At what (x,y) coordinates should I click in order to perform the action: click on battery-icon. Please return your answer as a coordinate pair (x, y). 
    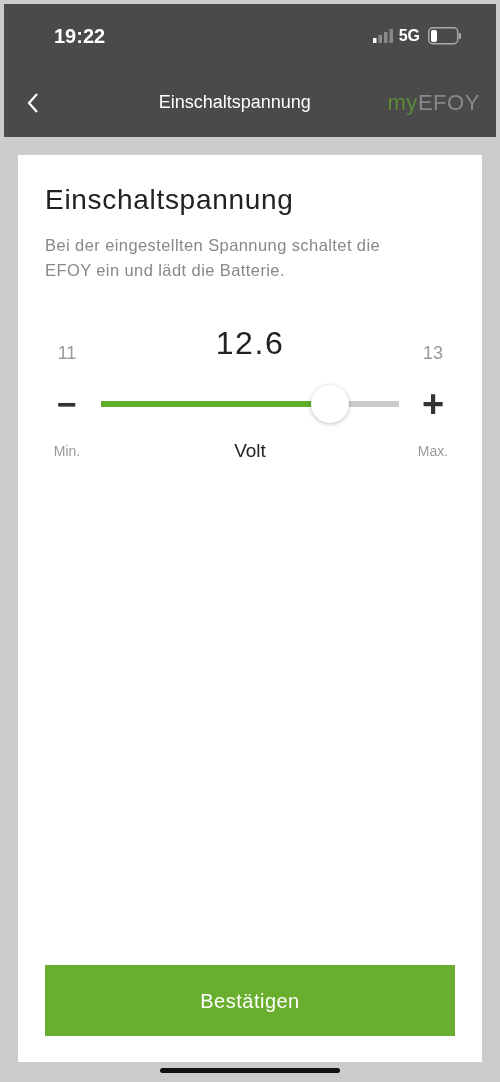
    Looking at the image, I should click on (445, 36).